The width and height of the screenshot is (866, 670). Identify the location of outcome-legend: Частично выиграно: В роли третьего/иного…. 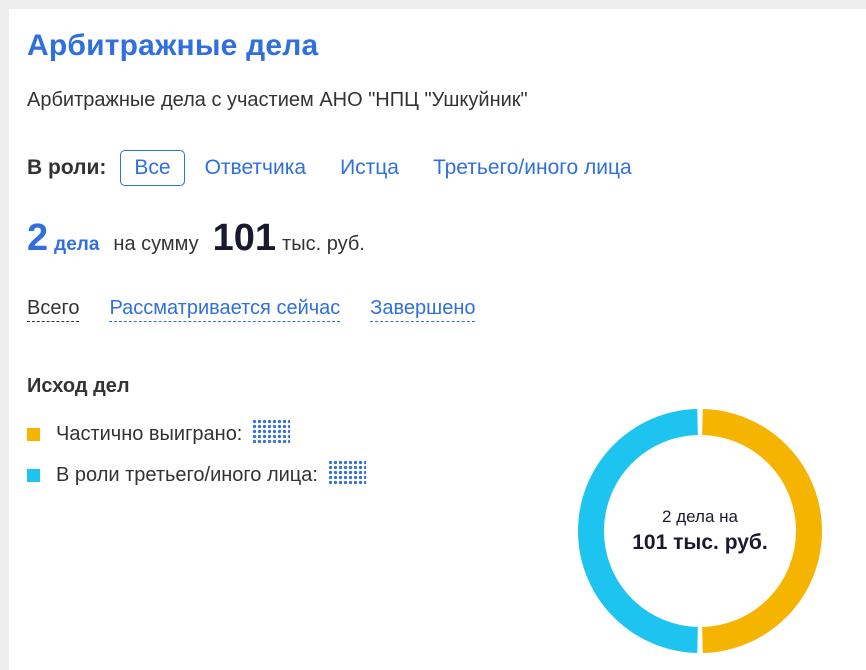
(196, 460).